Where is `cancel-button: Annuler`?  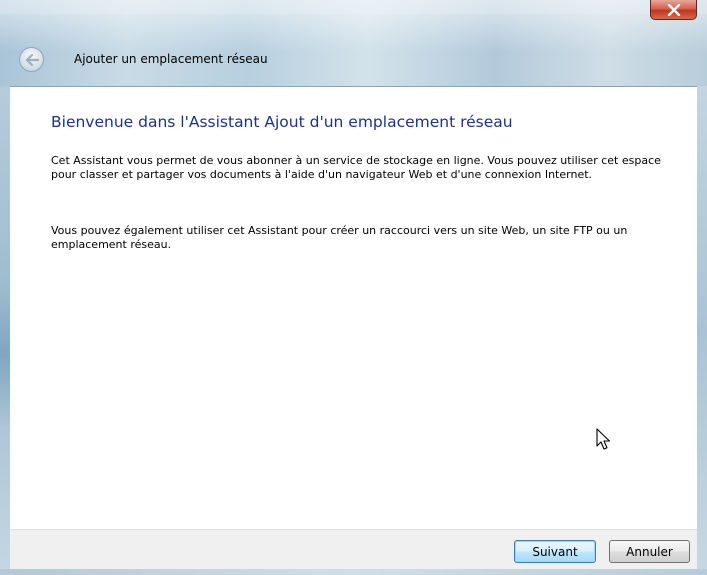 cancel-button: Annuler is located at coordinates (649, 551).